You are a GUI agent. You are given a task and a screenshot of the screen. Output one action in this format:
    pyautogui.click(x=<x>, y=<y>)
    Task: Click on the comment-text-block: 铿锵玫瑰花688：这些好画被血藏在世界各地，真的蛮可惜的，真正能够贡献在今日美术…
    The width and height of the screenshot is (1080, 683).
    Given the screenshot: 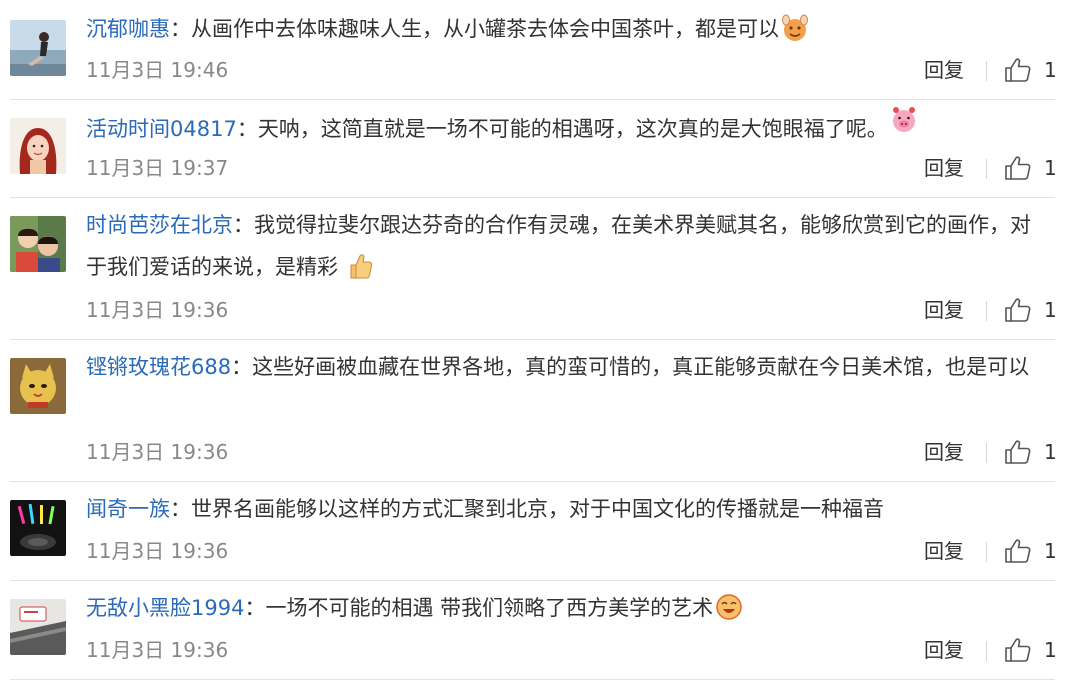 What is the action you would take?
    pyautogui.click(x=566, y=367)
    